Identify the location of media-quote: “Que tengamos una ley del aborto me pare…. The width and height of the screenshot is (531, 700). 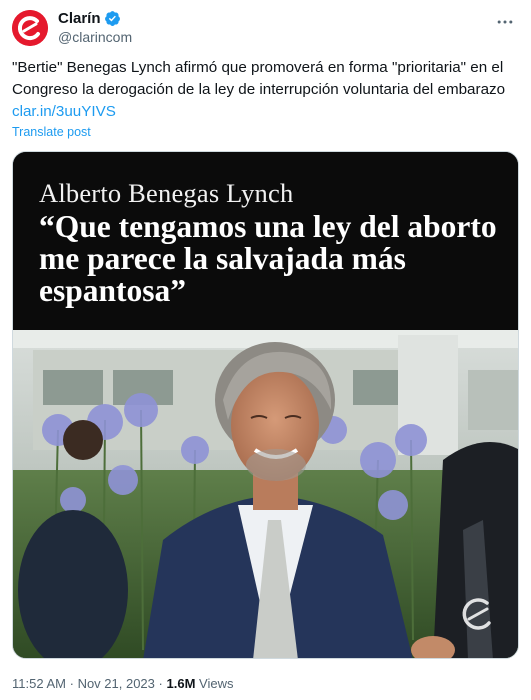
(268, 258).